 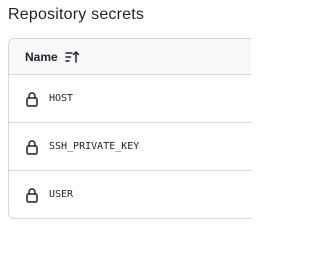 What do you see at coordinates (130, 194) in the screenshot?
I see `secret-row-user: USER` at bounding box center [130, 194].